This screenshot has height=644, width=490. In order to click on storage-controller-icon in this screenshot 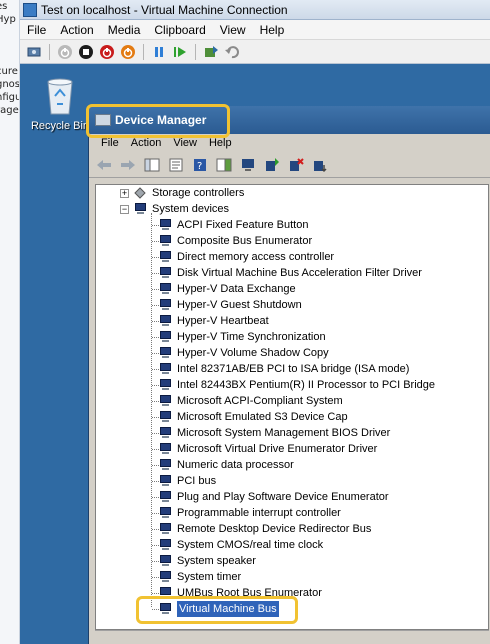, I will do `click(140, 193)`.